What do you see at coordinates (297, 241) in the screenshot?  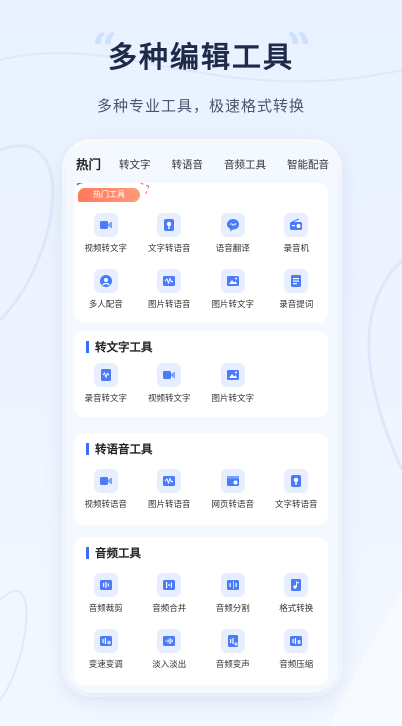 I see `tool-recorder: 录音机` at bounding box center [297, 241].